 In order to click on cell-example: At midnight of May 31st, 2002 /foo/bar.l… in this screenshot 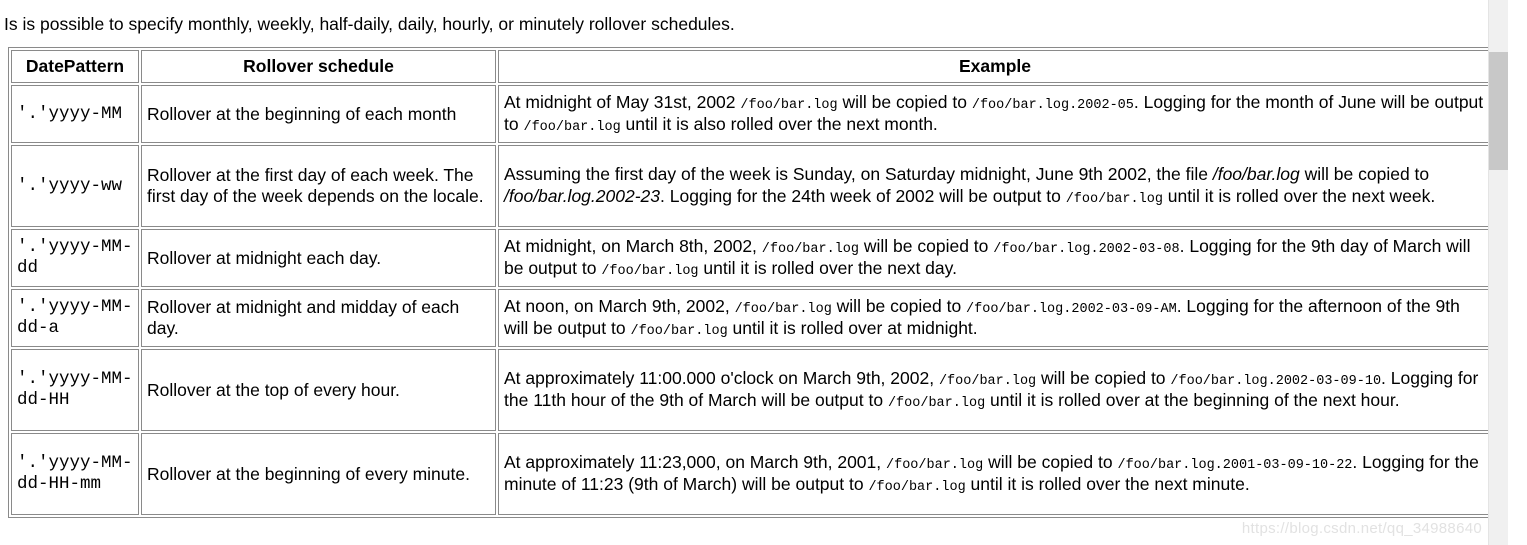, I will do `click(995, 114)`.